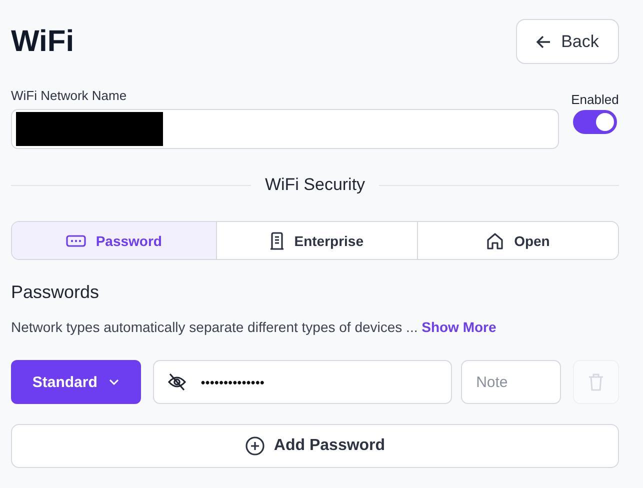  Describe the element at coordinates (517, 240) in the screenshot. I see `security-tab: Open` at that location.